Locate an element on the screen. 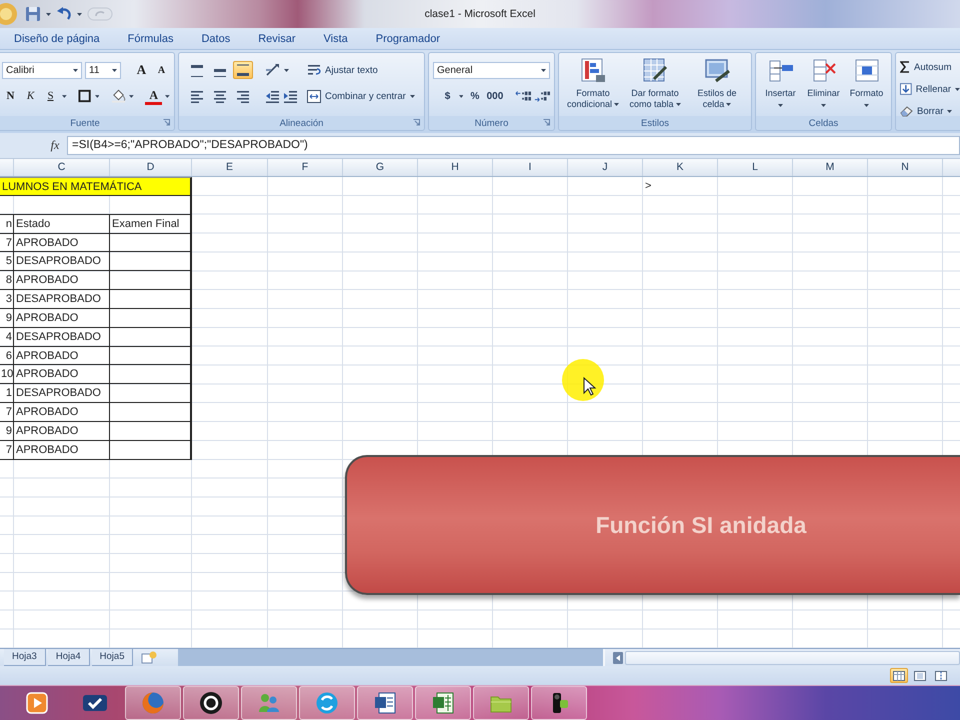 The height and width of the screenshot is (720, 960). ribbon-button: Insertar is located at coordinates (780, 86).